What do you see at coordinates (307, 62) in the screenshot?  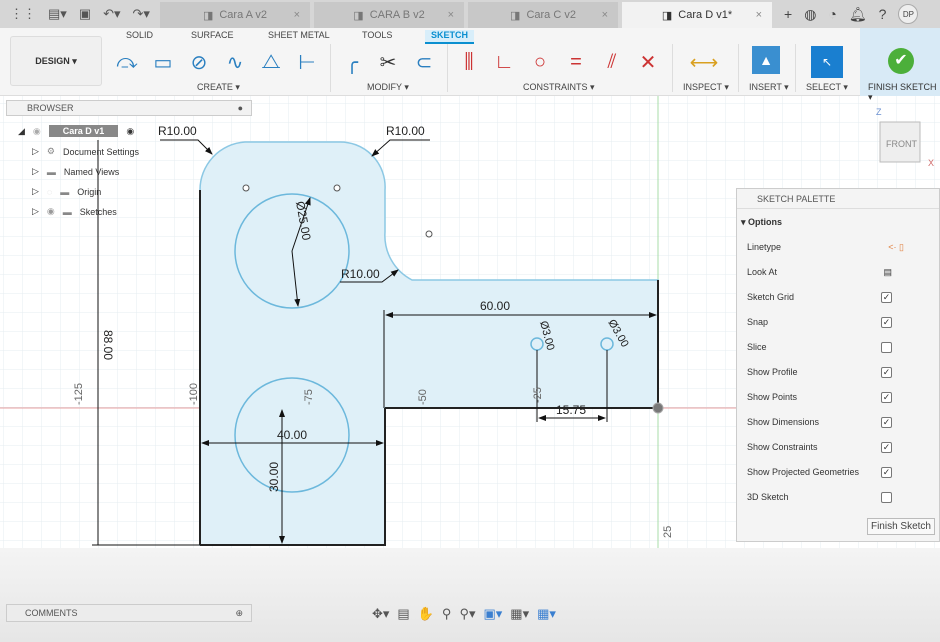 I see `dimension-icon: ⊢` at bounding box center [307, 62].